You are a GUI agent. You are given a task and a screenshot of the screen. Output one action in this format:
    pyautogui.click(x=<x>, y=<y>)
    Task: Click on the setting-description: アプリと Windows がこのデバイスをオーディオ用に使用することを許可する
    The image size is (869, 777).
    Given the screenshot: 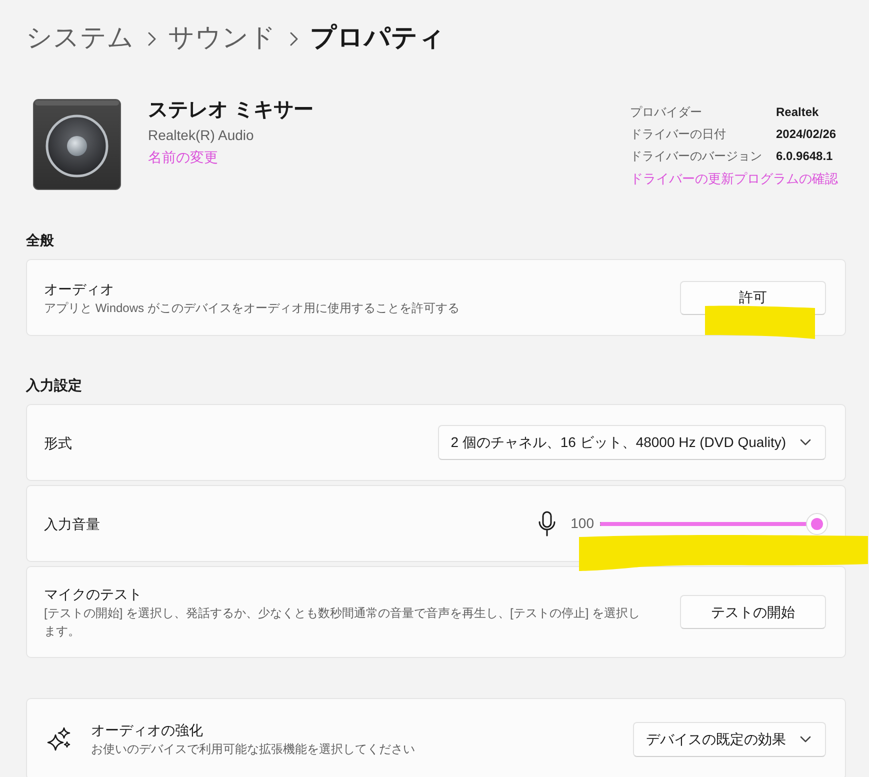 What is the action you would take?
    pyautogui.click(x=252, y=308)
    